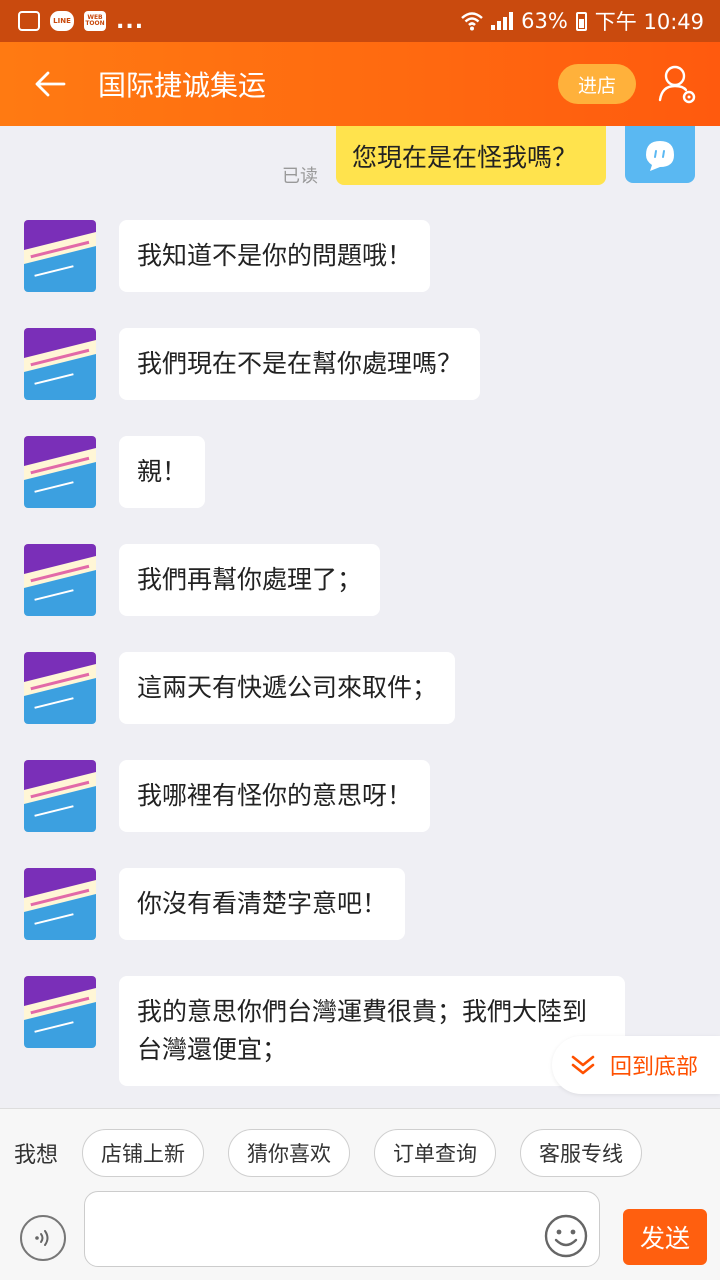  What do you see at coordinates (143, 1153) in the screenshot?
I see `quick-reply-new-arrivals: 店铺上新` at bounding box center [143, 1153].